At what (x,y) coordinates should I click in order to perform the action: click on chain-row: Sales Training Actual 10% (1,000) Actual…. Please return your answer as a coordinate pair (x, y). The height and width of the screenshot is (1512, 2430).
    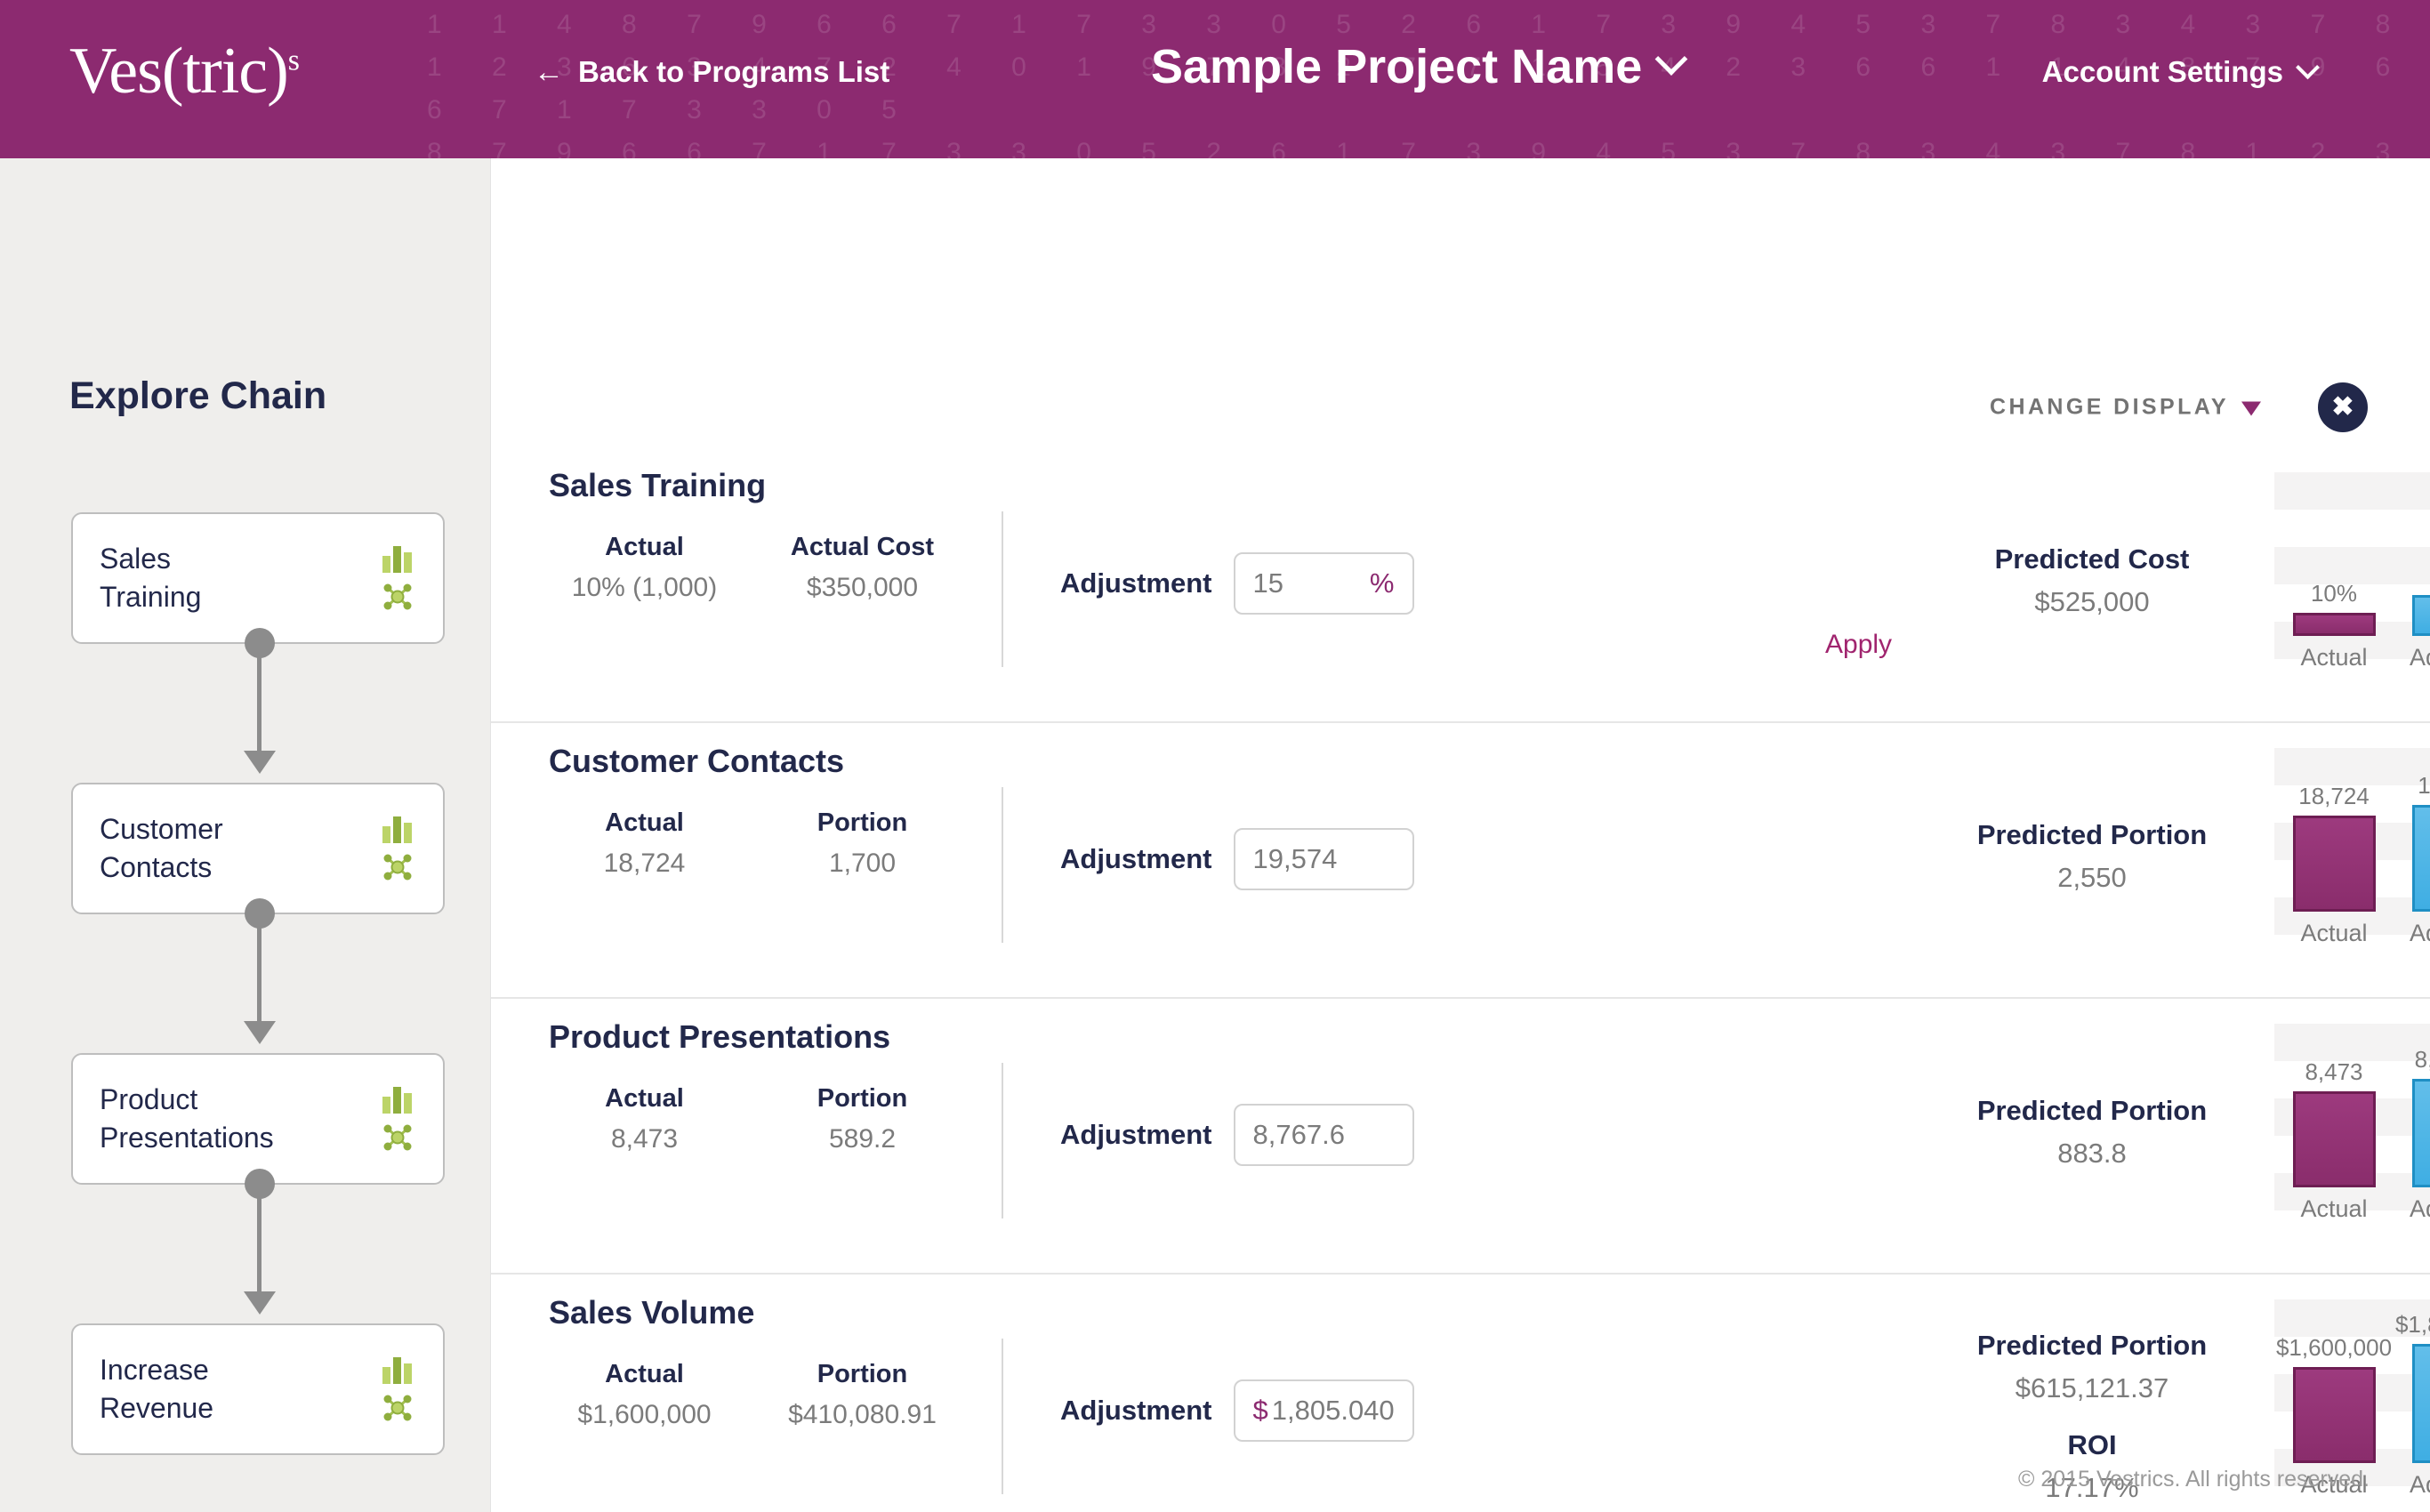
    Looking at the image, I should click on (1460, 585).